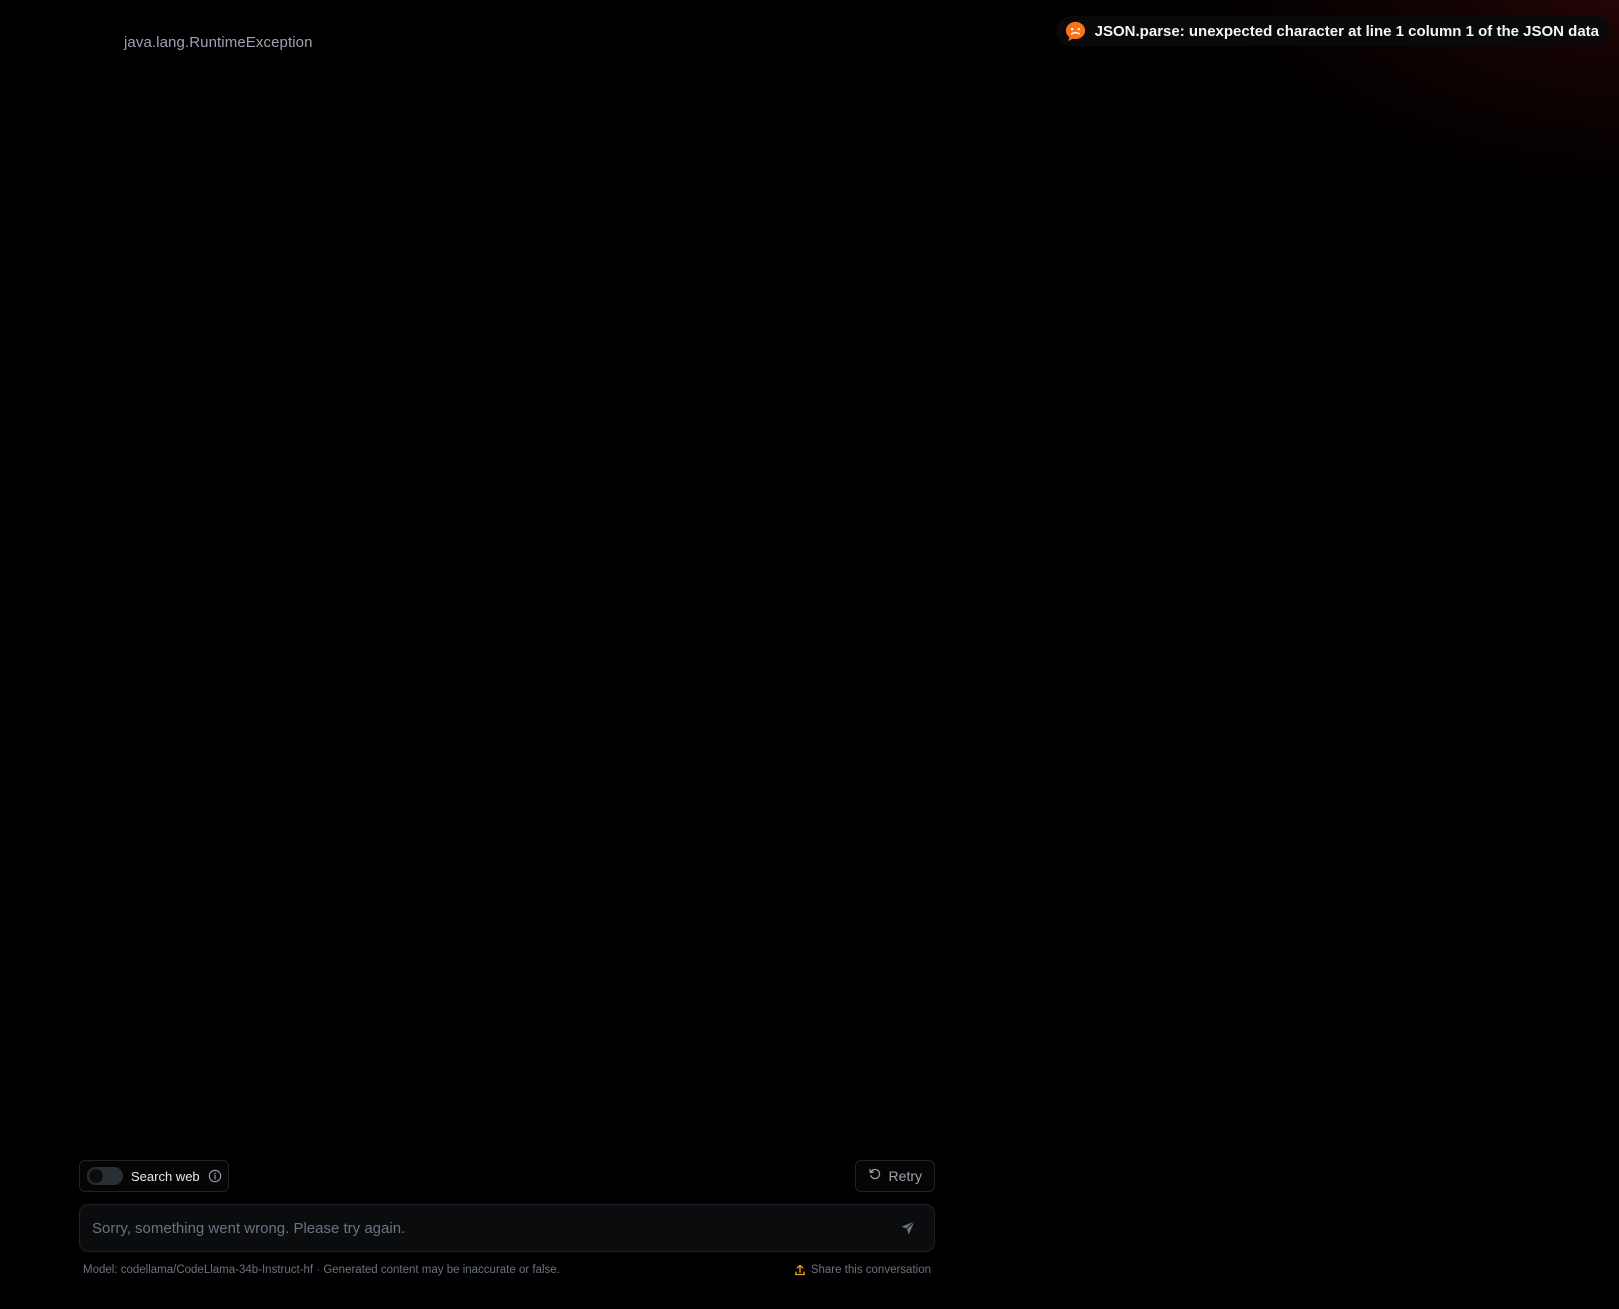 This screenshot has width=1619, height=1309. I want to click on share-conversation-button: Share this conversation, so click(862, 1270).